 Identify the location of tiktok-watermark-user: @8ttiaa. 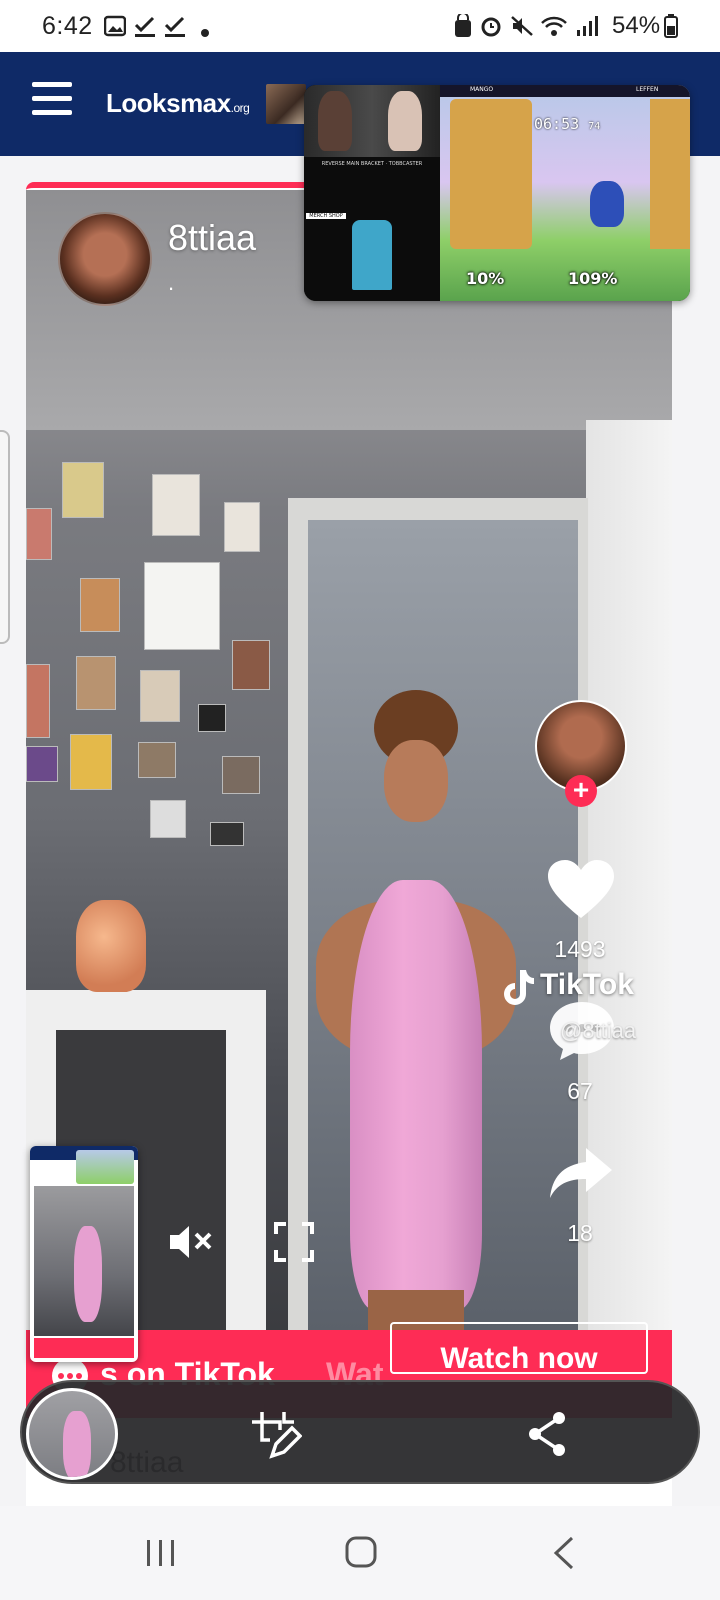
(598, 1030).